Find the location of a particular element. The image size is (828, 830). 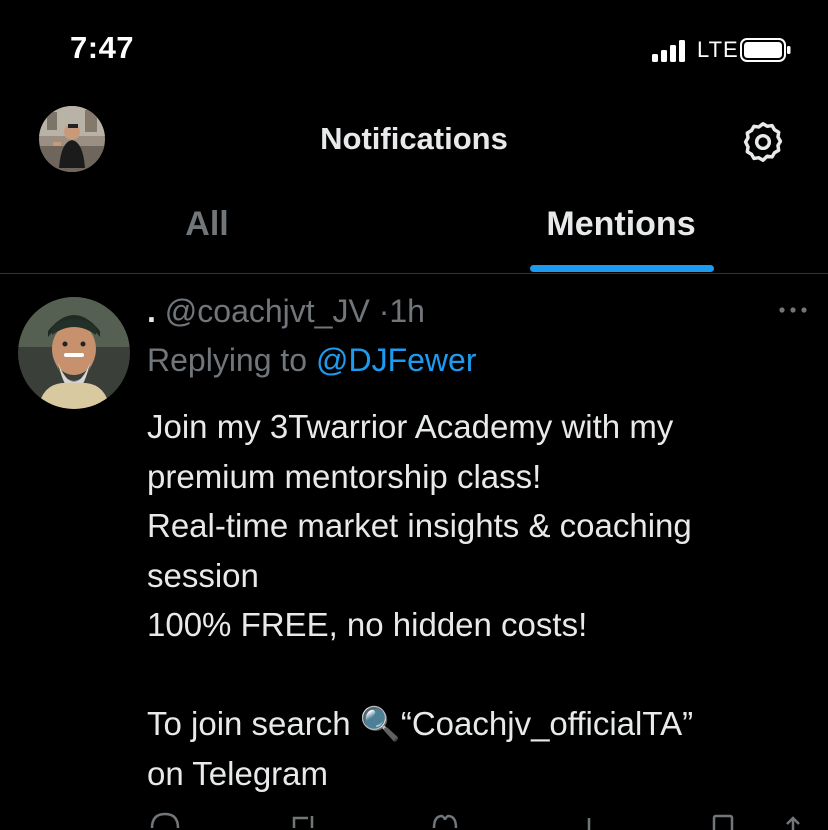

tweet-author-avatar is located at coordinates (74, 353).